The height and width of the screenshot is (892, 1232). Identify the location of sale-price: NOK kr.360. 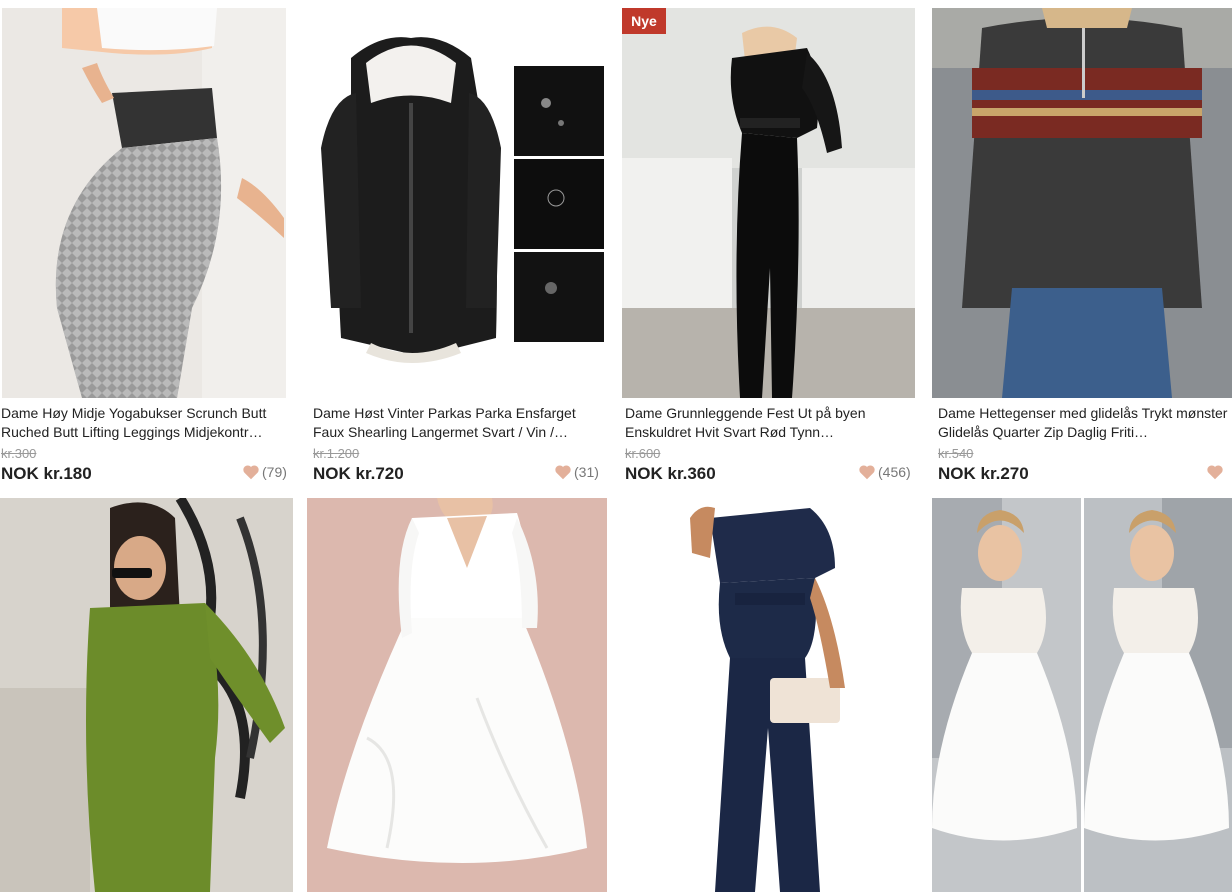
(670, 473).